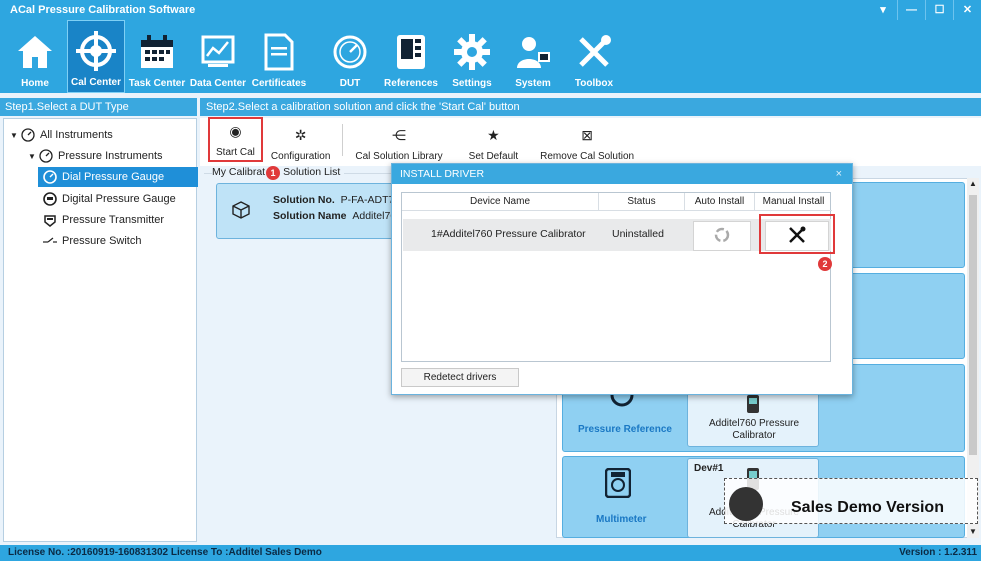  I want to click on toolbar-task-center: Task Center, so click(157, 56).